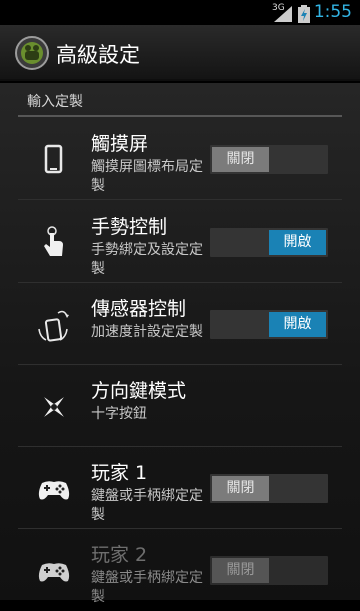 The height and width of the screenshot is (611, 360). I want to click on sensor-toggle: 開啟, so click(269, 324).